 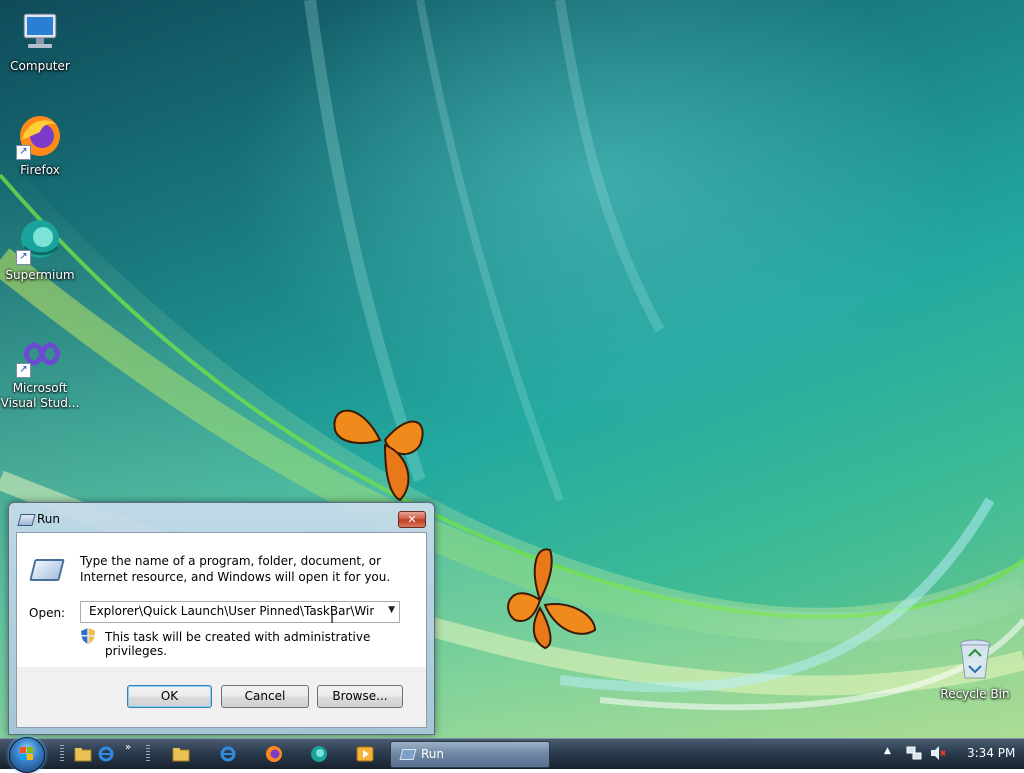 What do you see at coordinates (40, 66) in the screenshot?
I see `desktop-icon-label: Computer` at bounding box center [40, 66].